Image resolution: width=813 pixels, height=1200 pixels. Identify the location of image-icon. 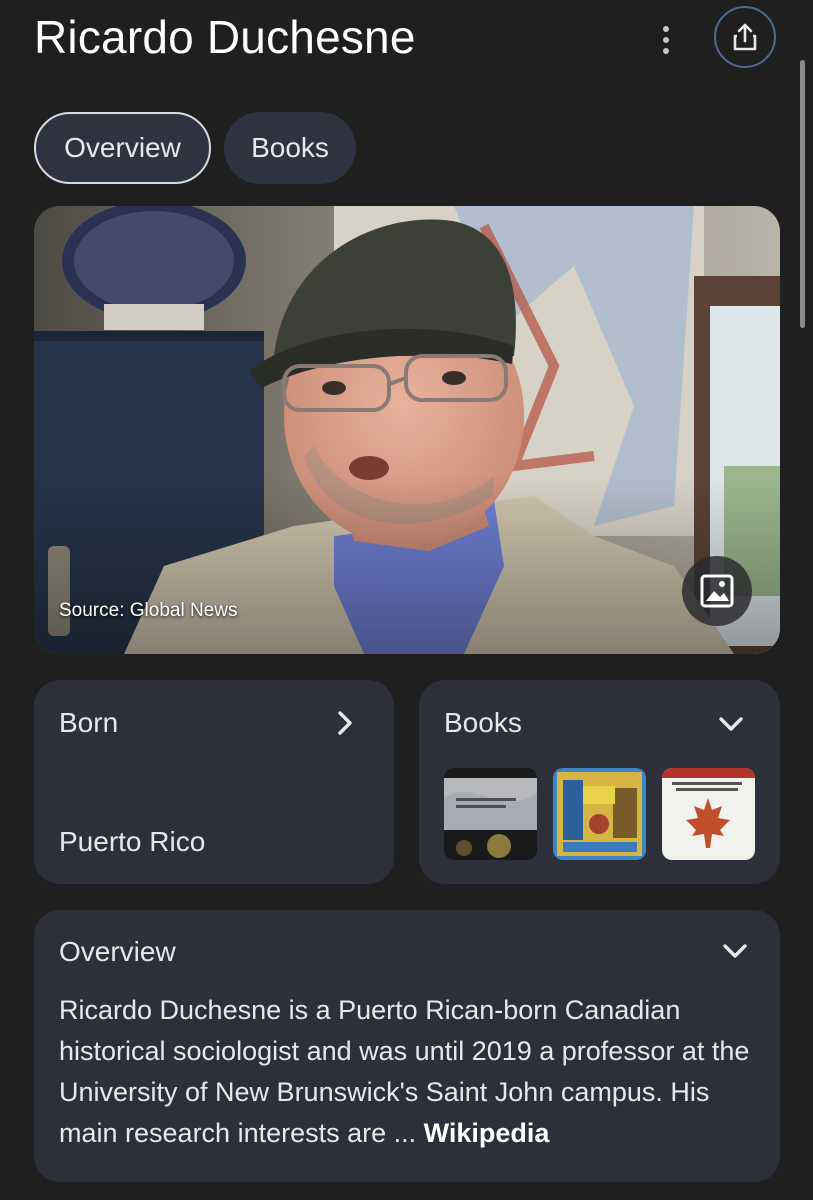
(717, 591).